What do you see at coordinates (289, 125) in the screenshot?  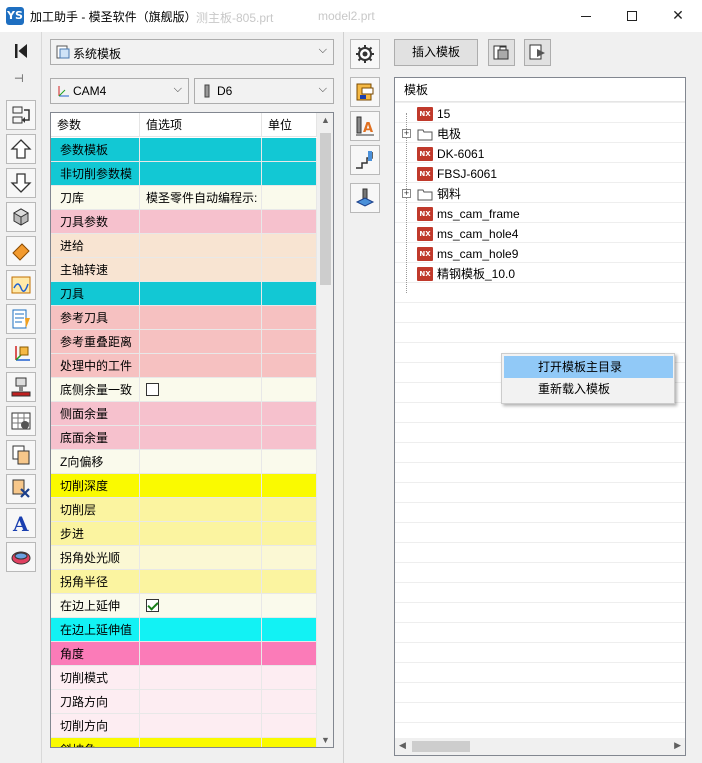 I see `column-header-unit: 单位` at bounding box center [289, 125].